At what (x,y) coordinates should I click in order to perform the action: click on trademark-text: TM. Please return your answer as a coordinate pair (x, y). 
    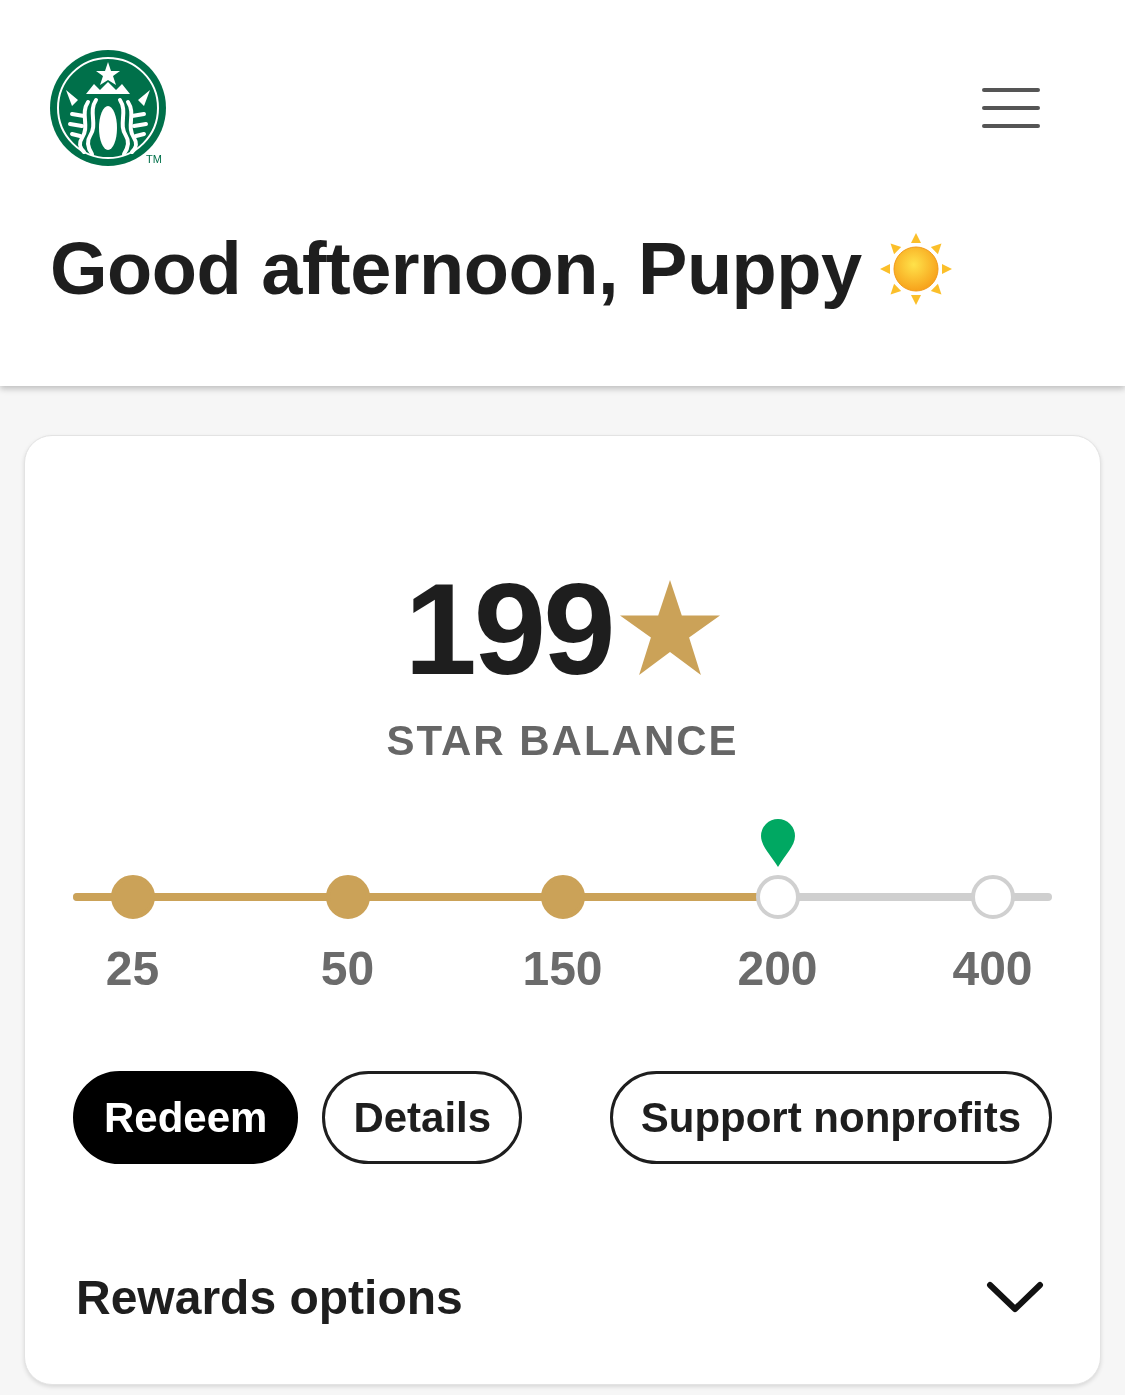
    Looking at the image, I should click on (154, 159).